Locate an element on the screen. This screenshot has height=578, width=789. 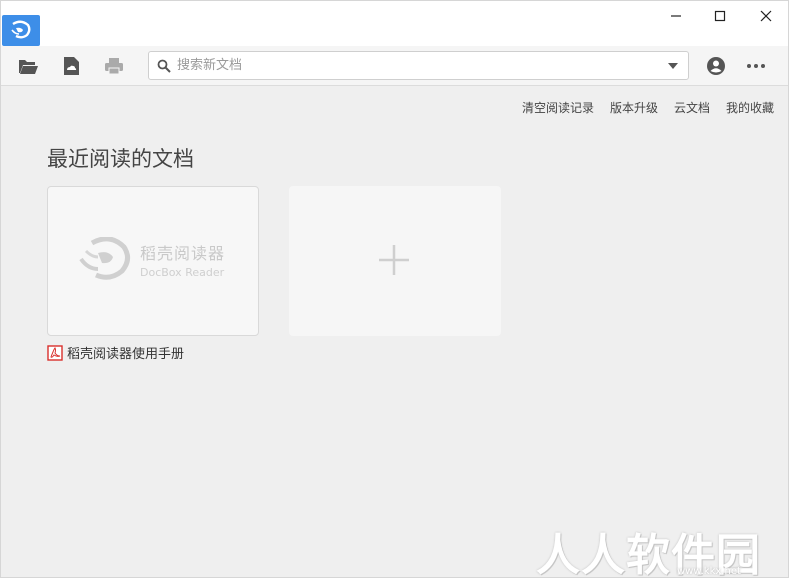
folder-open-icon is located at coordinates (28, 67).